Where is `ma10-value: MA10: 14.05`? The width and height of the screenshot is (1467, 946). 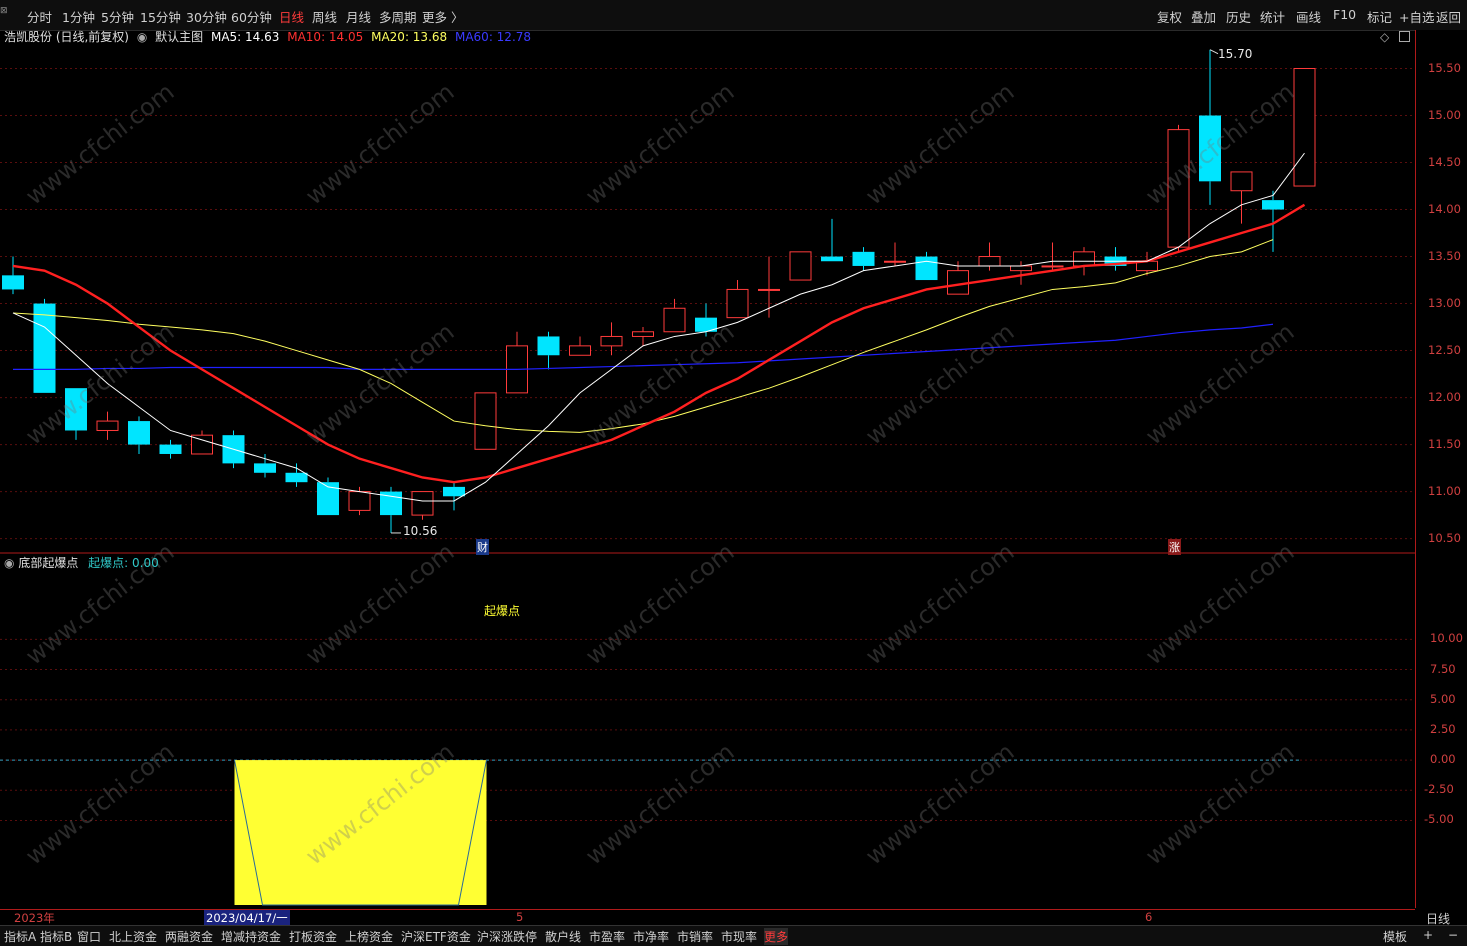 ma10-value: MA10: 14.05 is located at coordinates (325, 37).